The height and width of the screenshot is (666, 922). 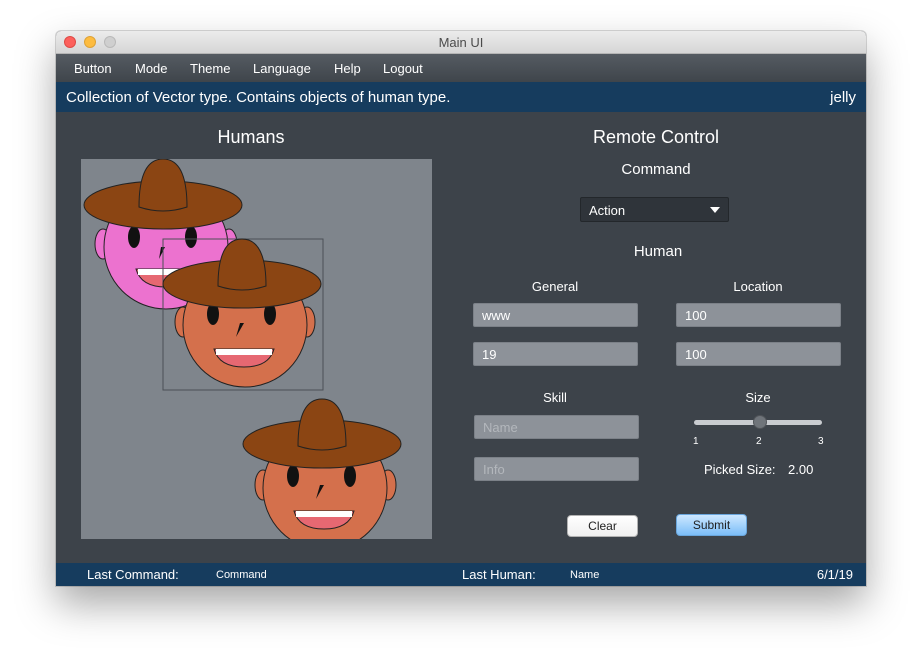 What do you see at coordinates (758, 315) in the screenshot?
I see `location-x-field: 100` at bounding box center [758, 315].